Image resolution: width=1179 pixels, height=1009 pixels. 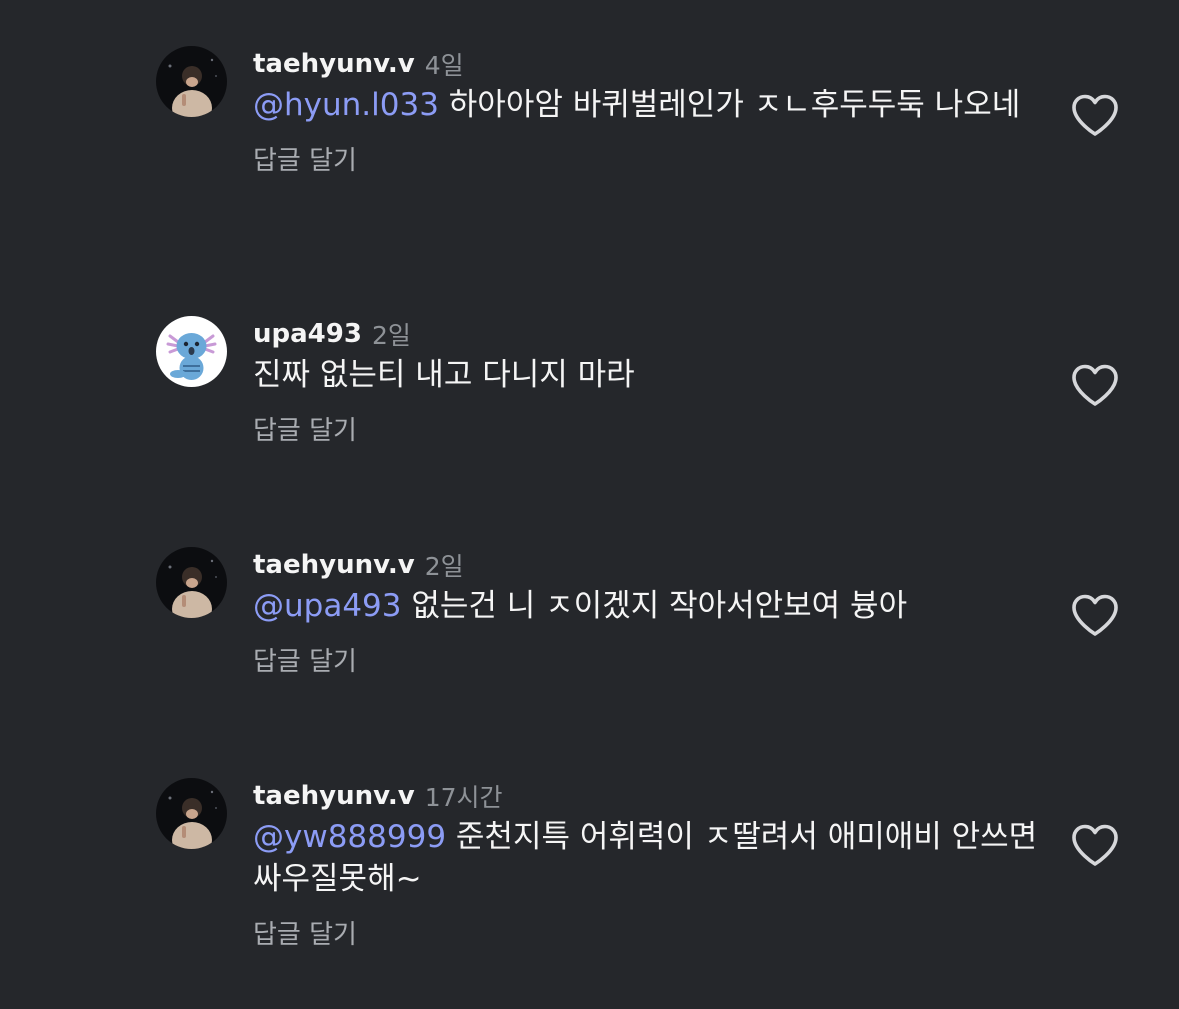 I want to click on username: upa493, so click(x=307, y=334).